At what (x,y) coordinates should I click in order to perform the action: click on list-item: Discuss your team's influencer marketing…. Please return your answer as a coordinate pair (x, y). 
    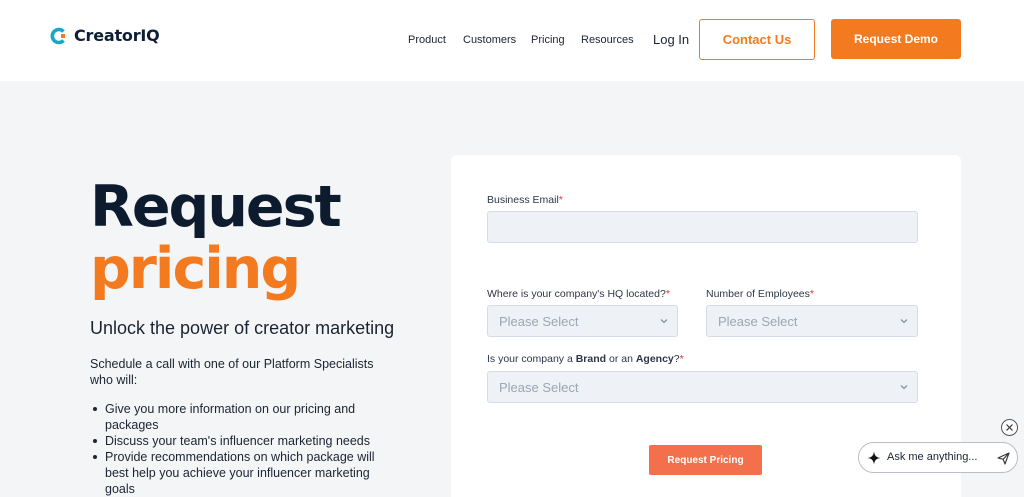
    Looking at the image, I should click on (244, 441).